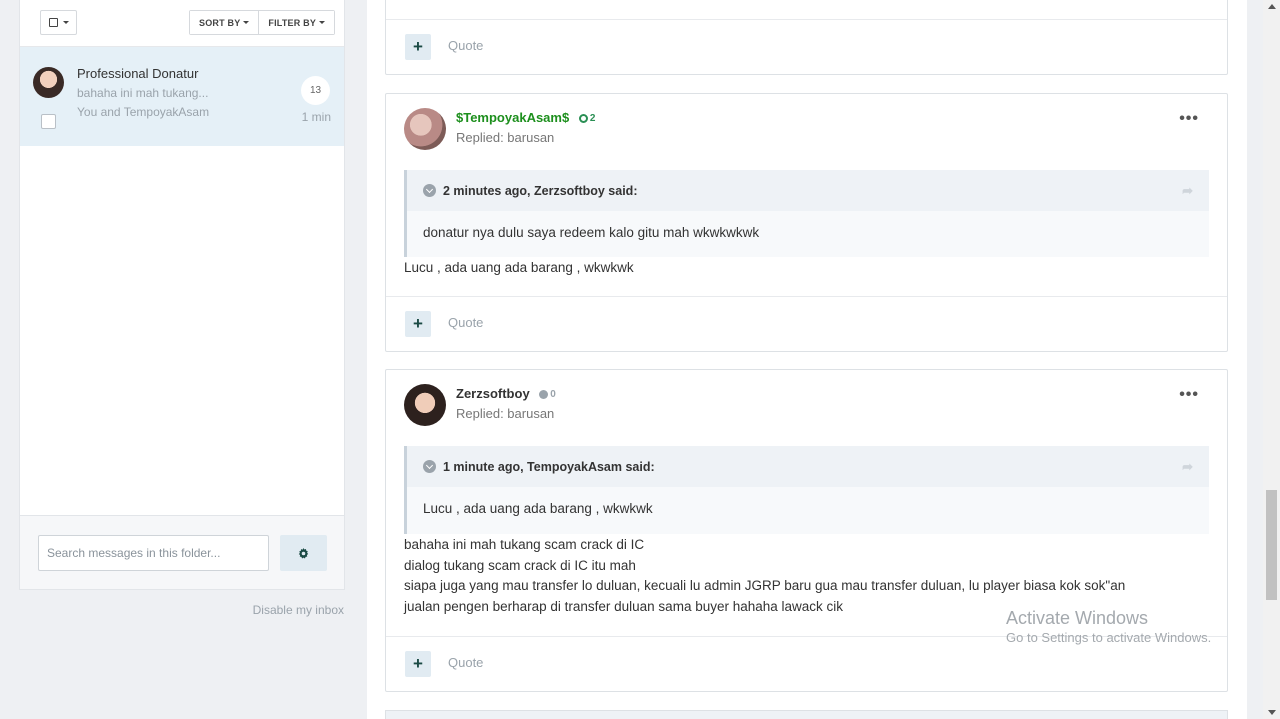 The width and height of the screenshot is (1280, 719). Describe the element at coordinates (292, 22) in the screenshot. I see `filter-by-label: FILTER BY` at that location.